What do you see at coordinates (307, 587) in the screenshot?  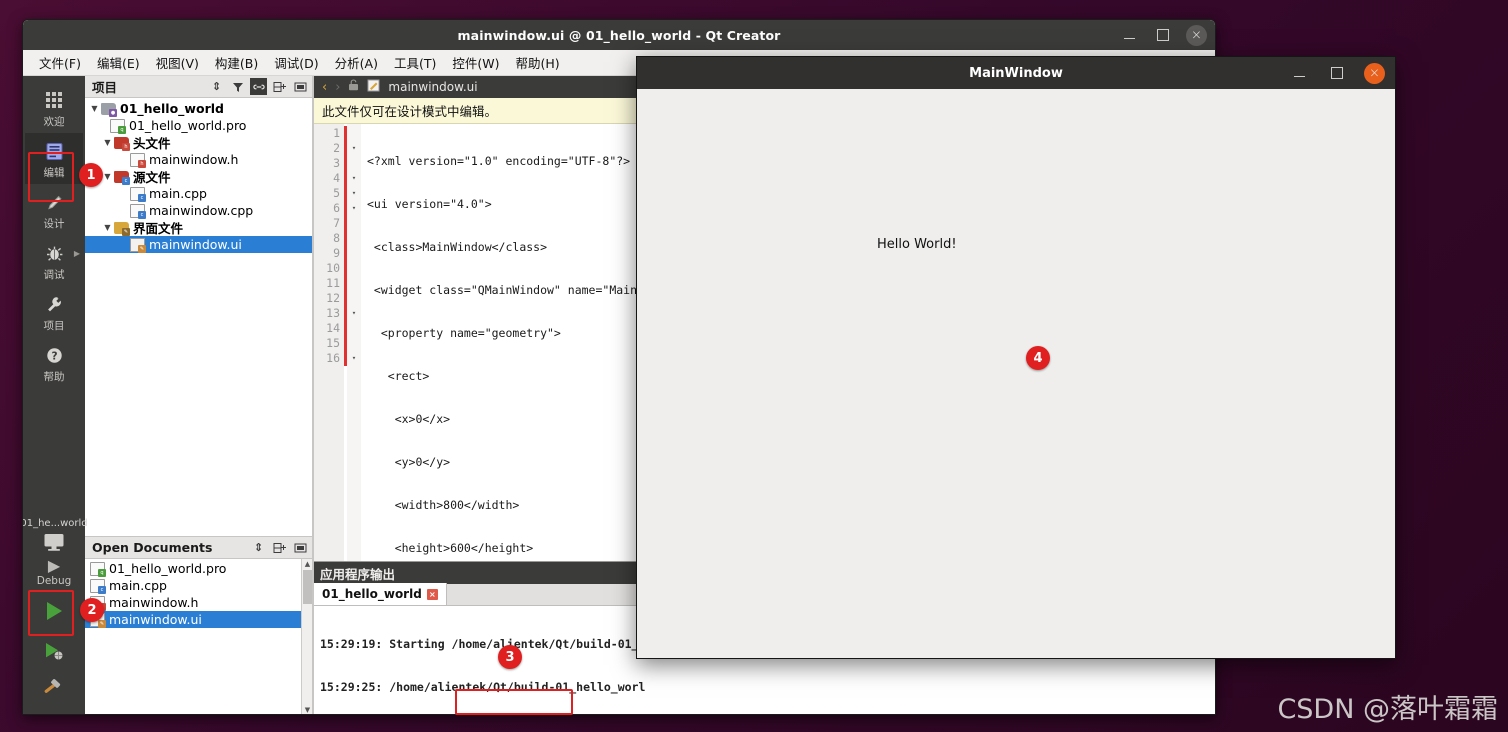 I see `scrollbar-thumb` at bounding box center [307, 587].